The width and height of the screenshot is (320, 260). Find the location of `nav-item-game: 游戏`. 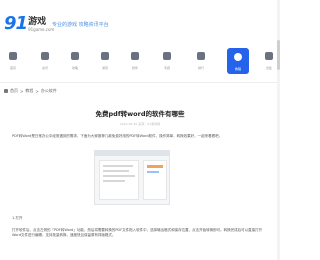

nav-item-game: 游戏 is located at coordinates (105, 61).